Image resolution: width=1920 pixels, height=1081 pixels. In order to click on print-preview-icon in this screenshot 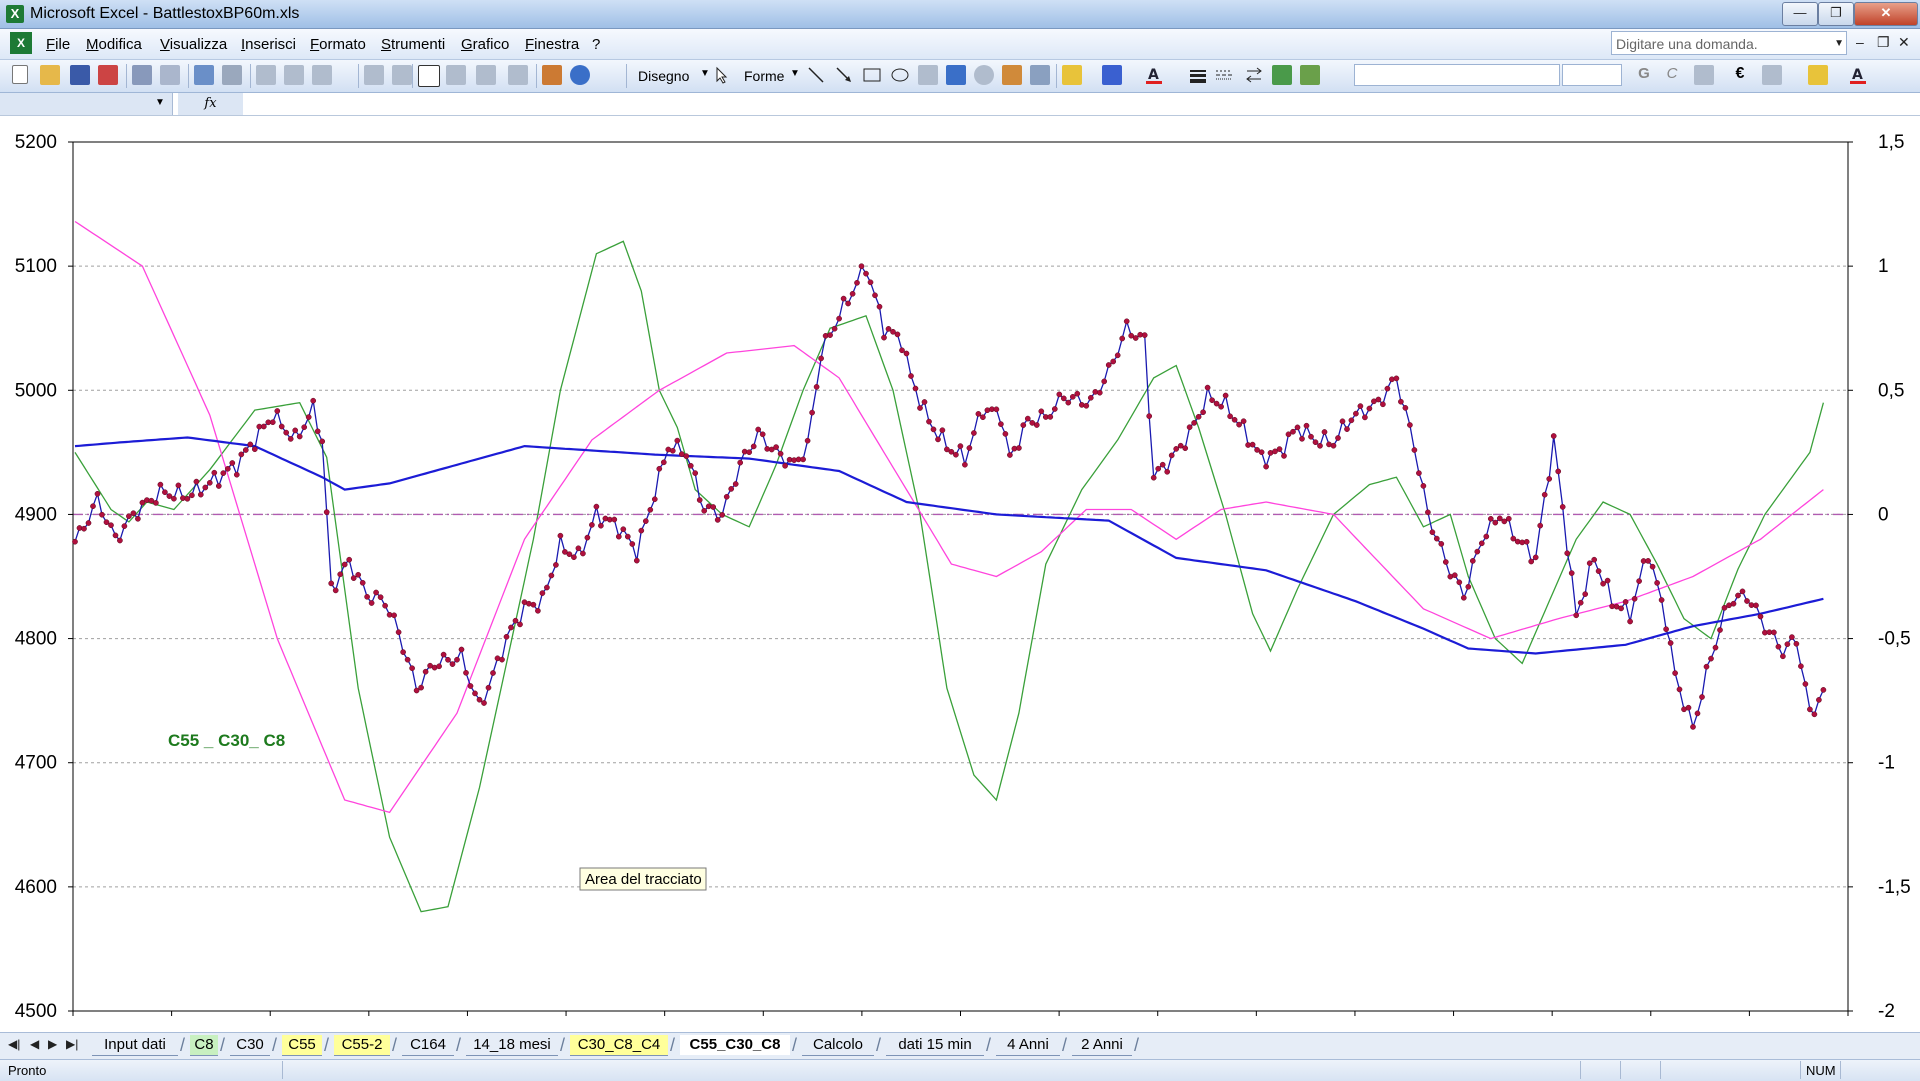, I will do `click(170, 75)`.